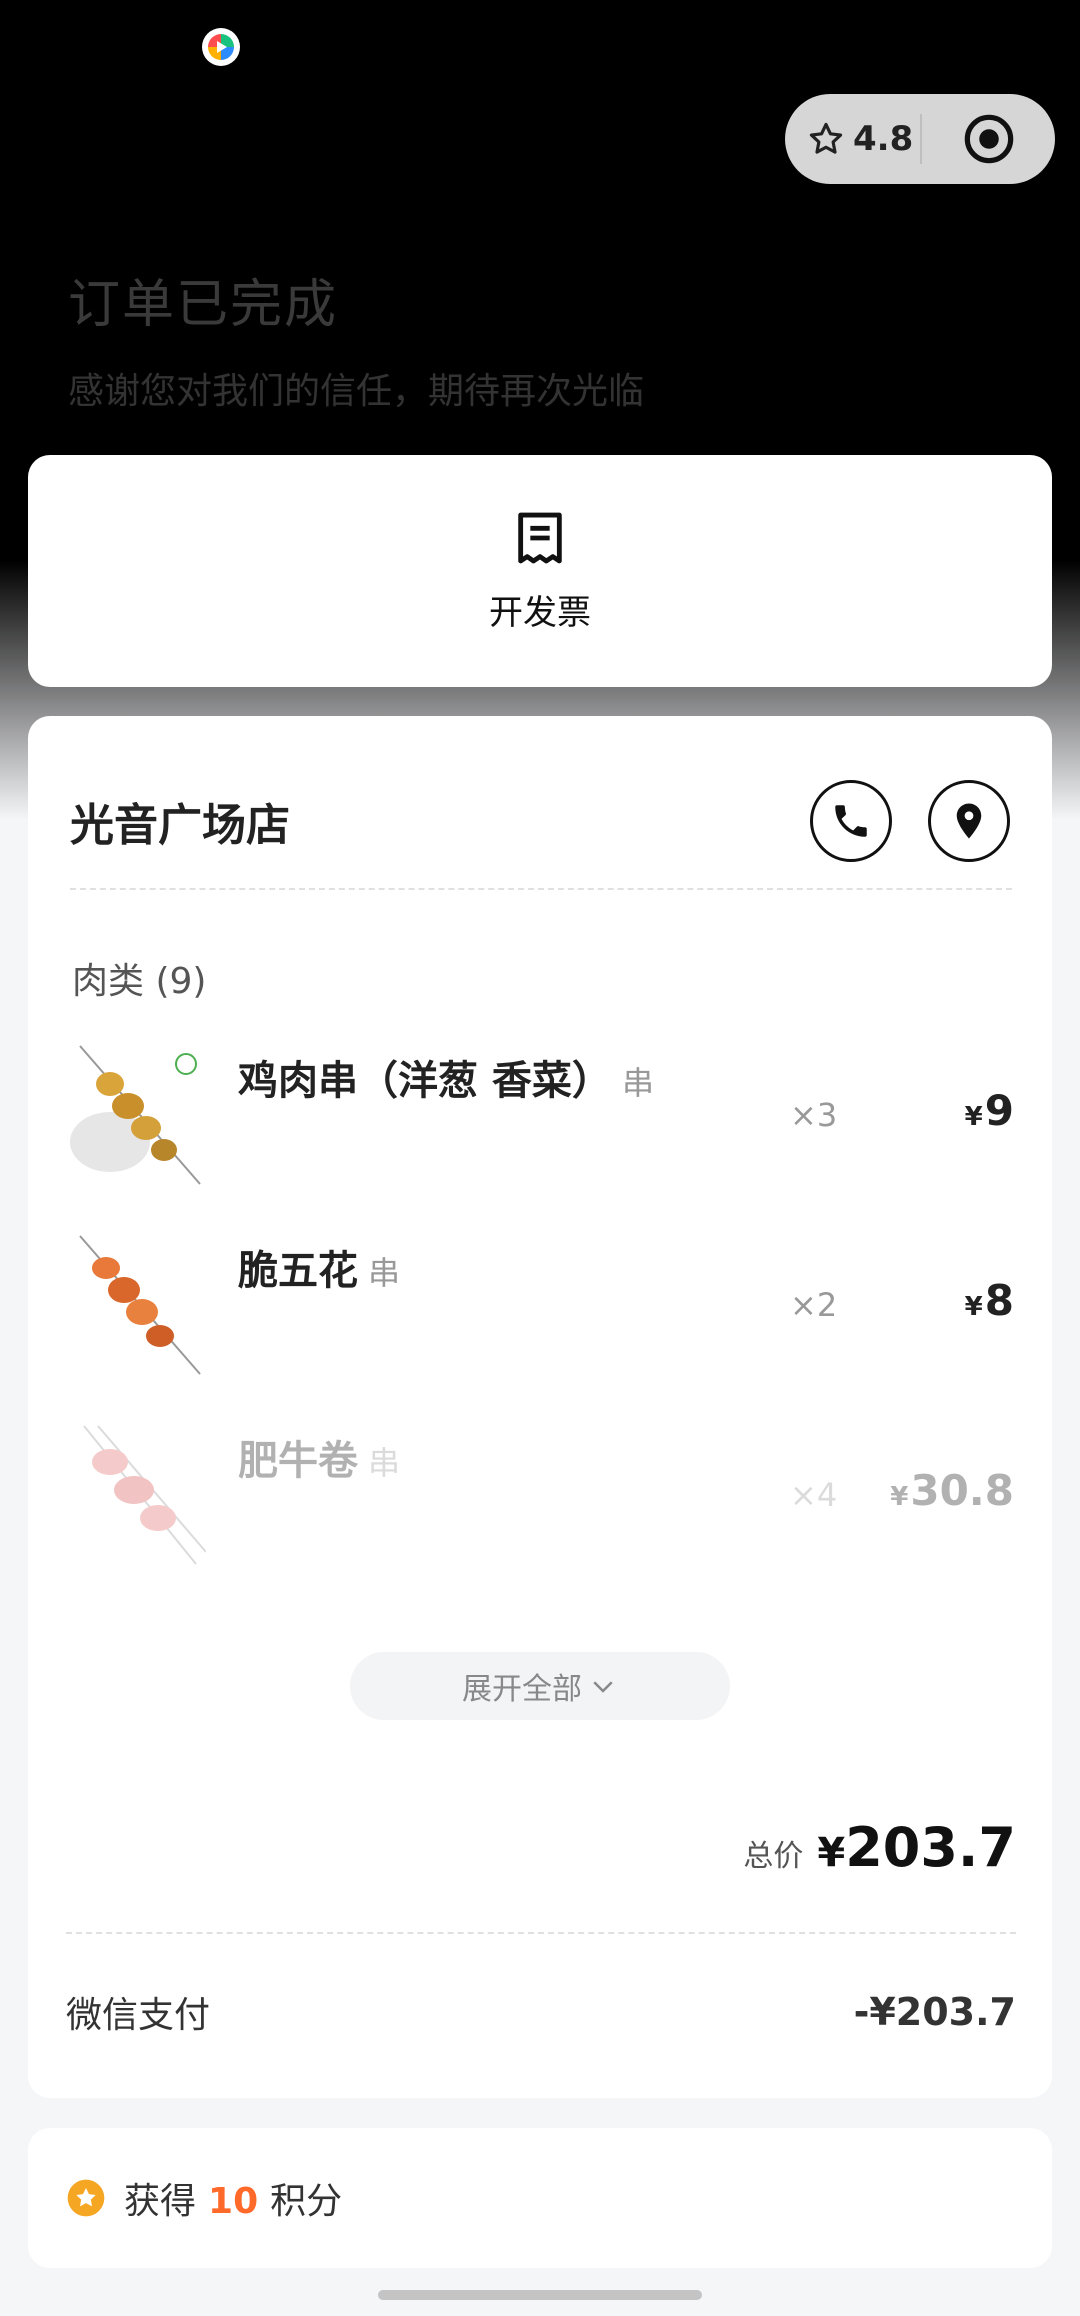 Image resolution: width=1080 pixels, height=2316 pixels. I want to click on store-location-button, so click(969, 821).